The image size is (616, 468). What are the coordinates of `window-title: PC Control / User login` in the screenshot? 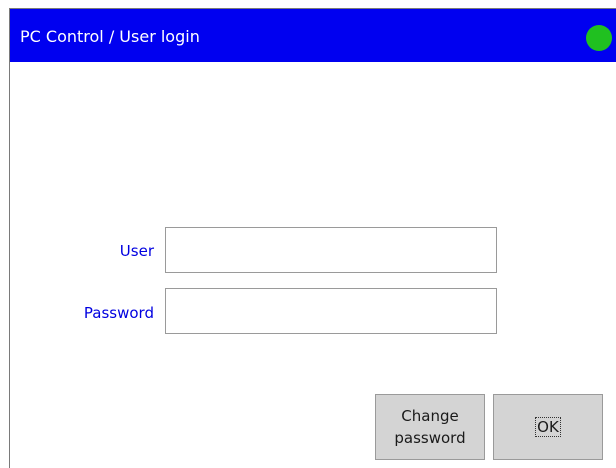 It's located at (110, 36).